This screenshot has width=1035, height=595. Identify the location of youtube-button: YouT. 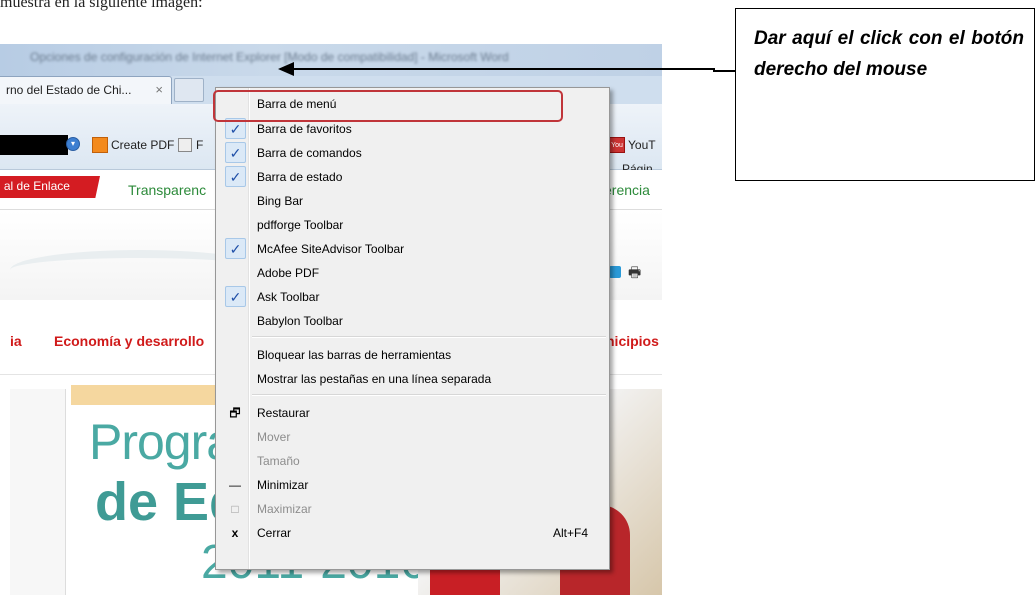
(642, 145).